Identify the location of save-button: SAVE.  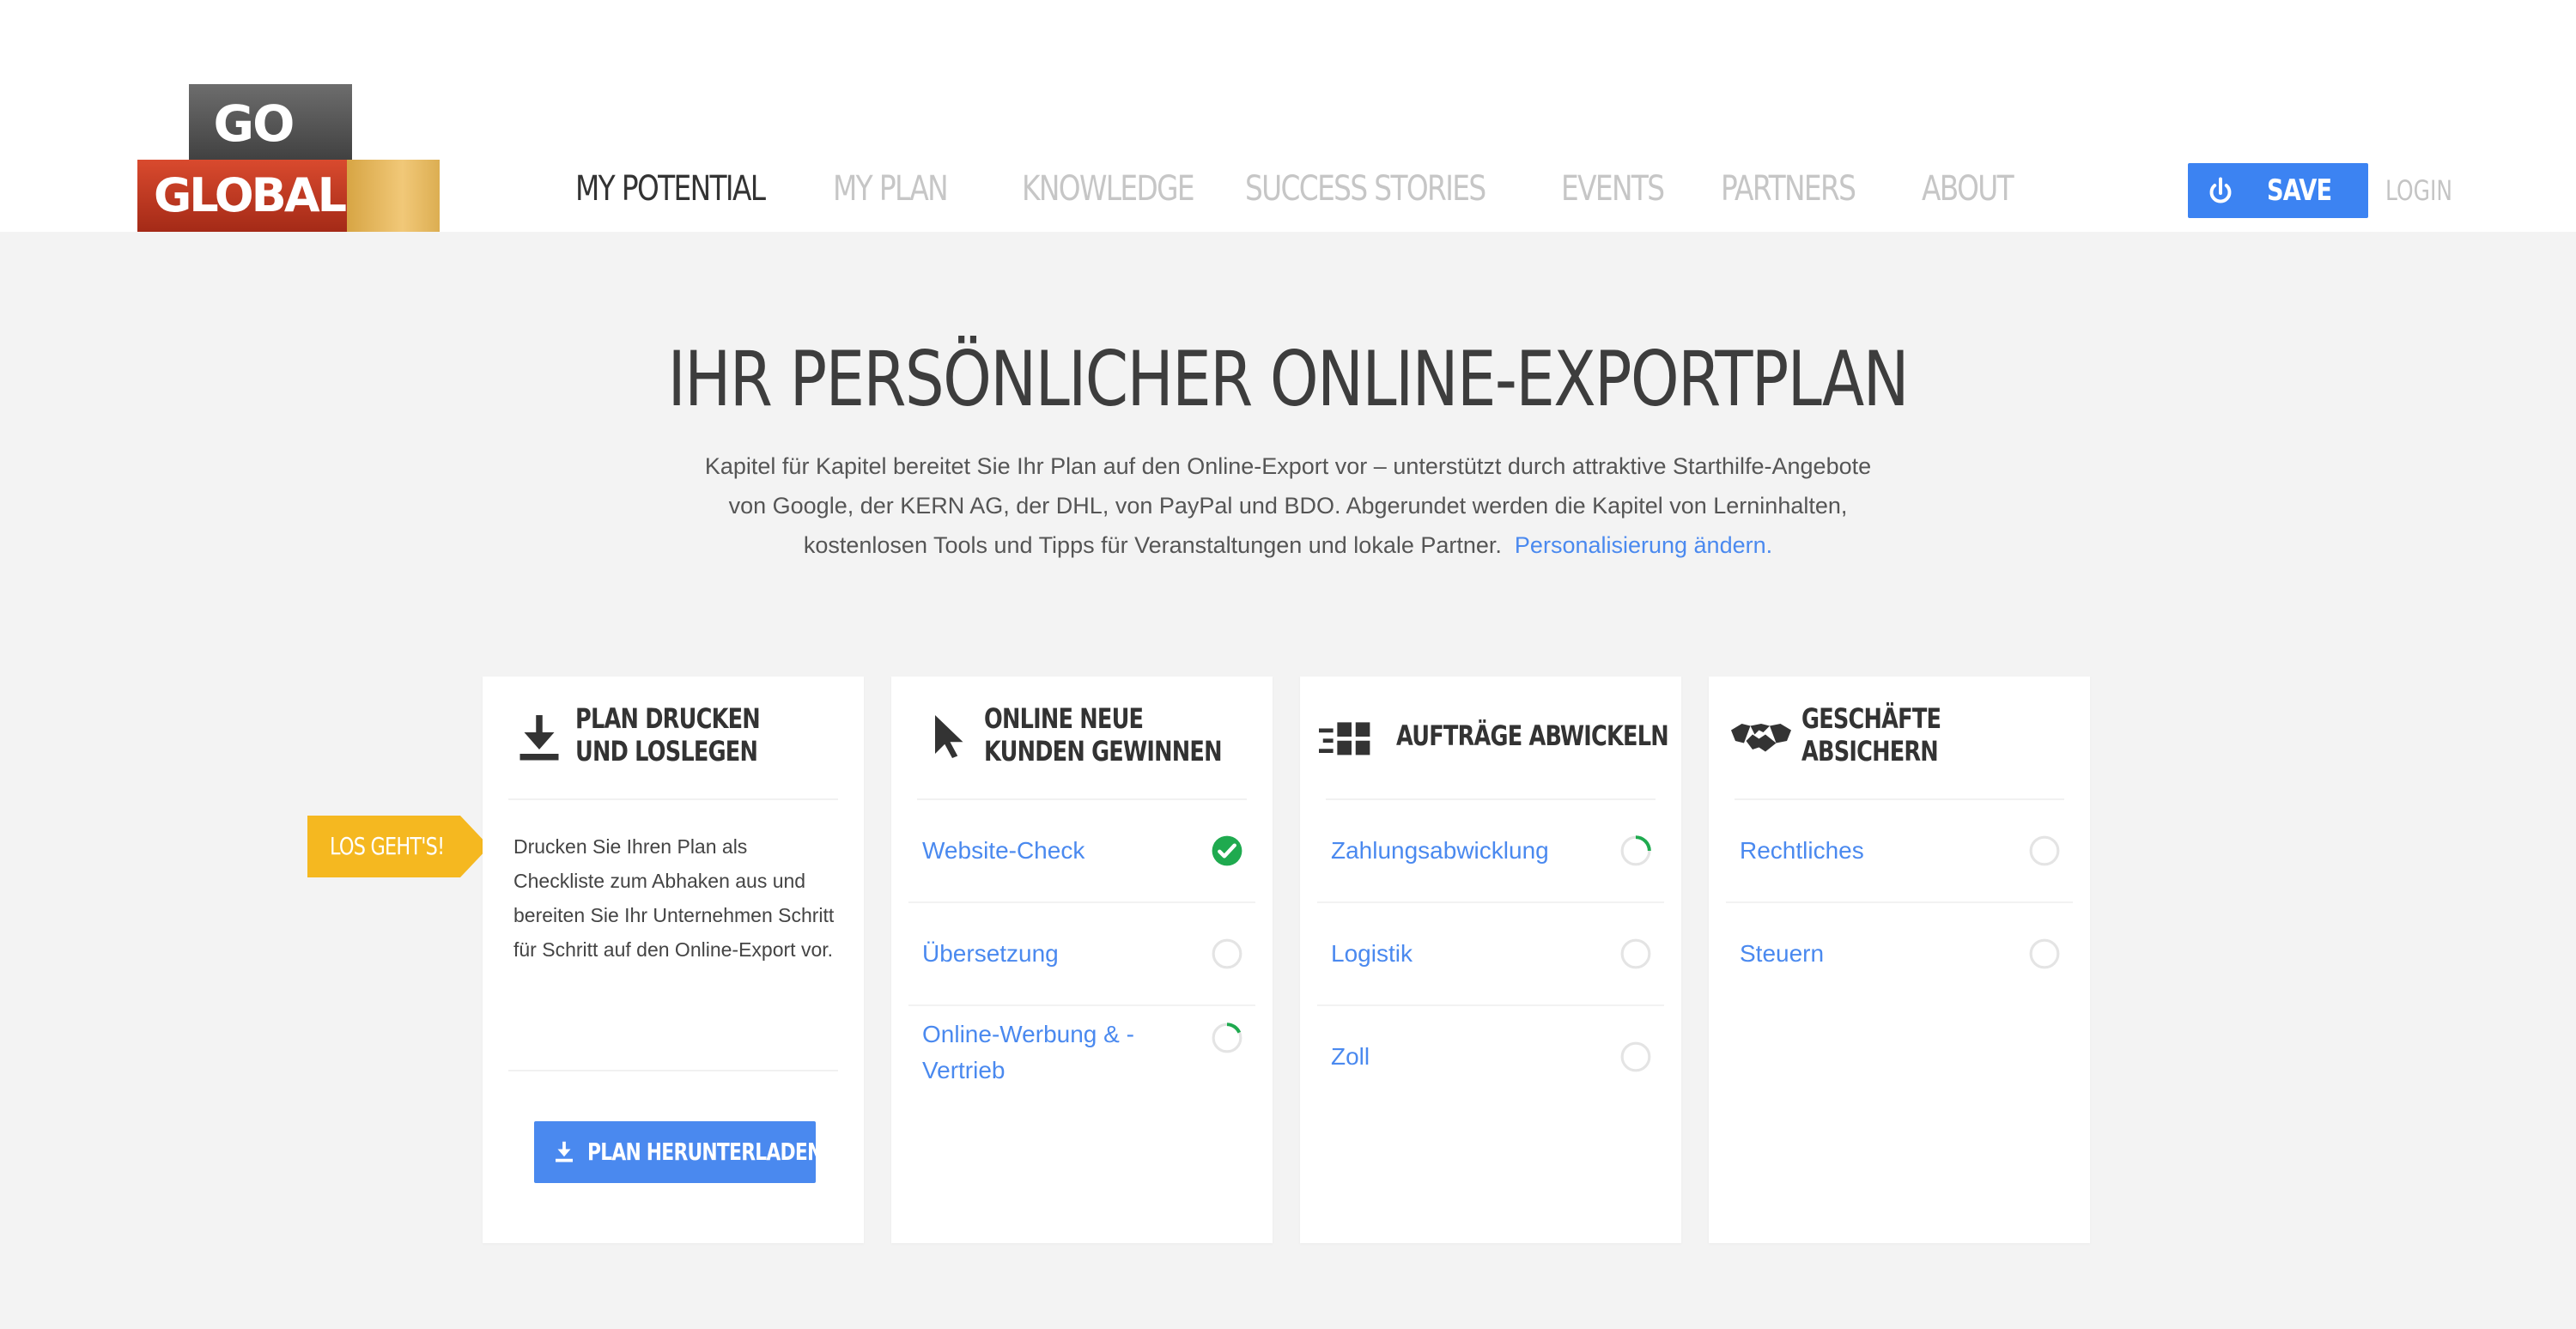
(2278, 190).